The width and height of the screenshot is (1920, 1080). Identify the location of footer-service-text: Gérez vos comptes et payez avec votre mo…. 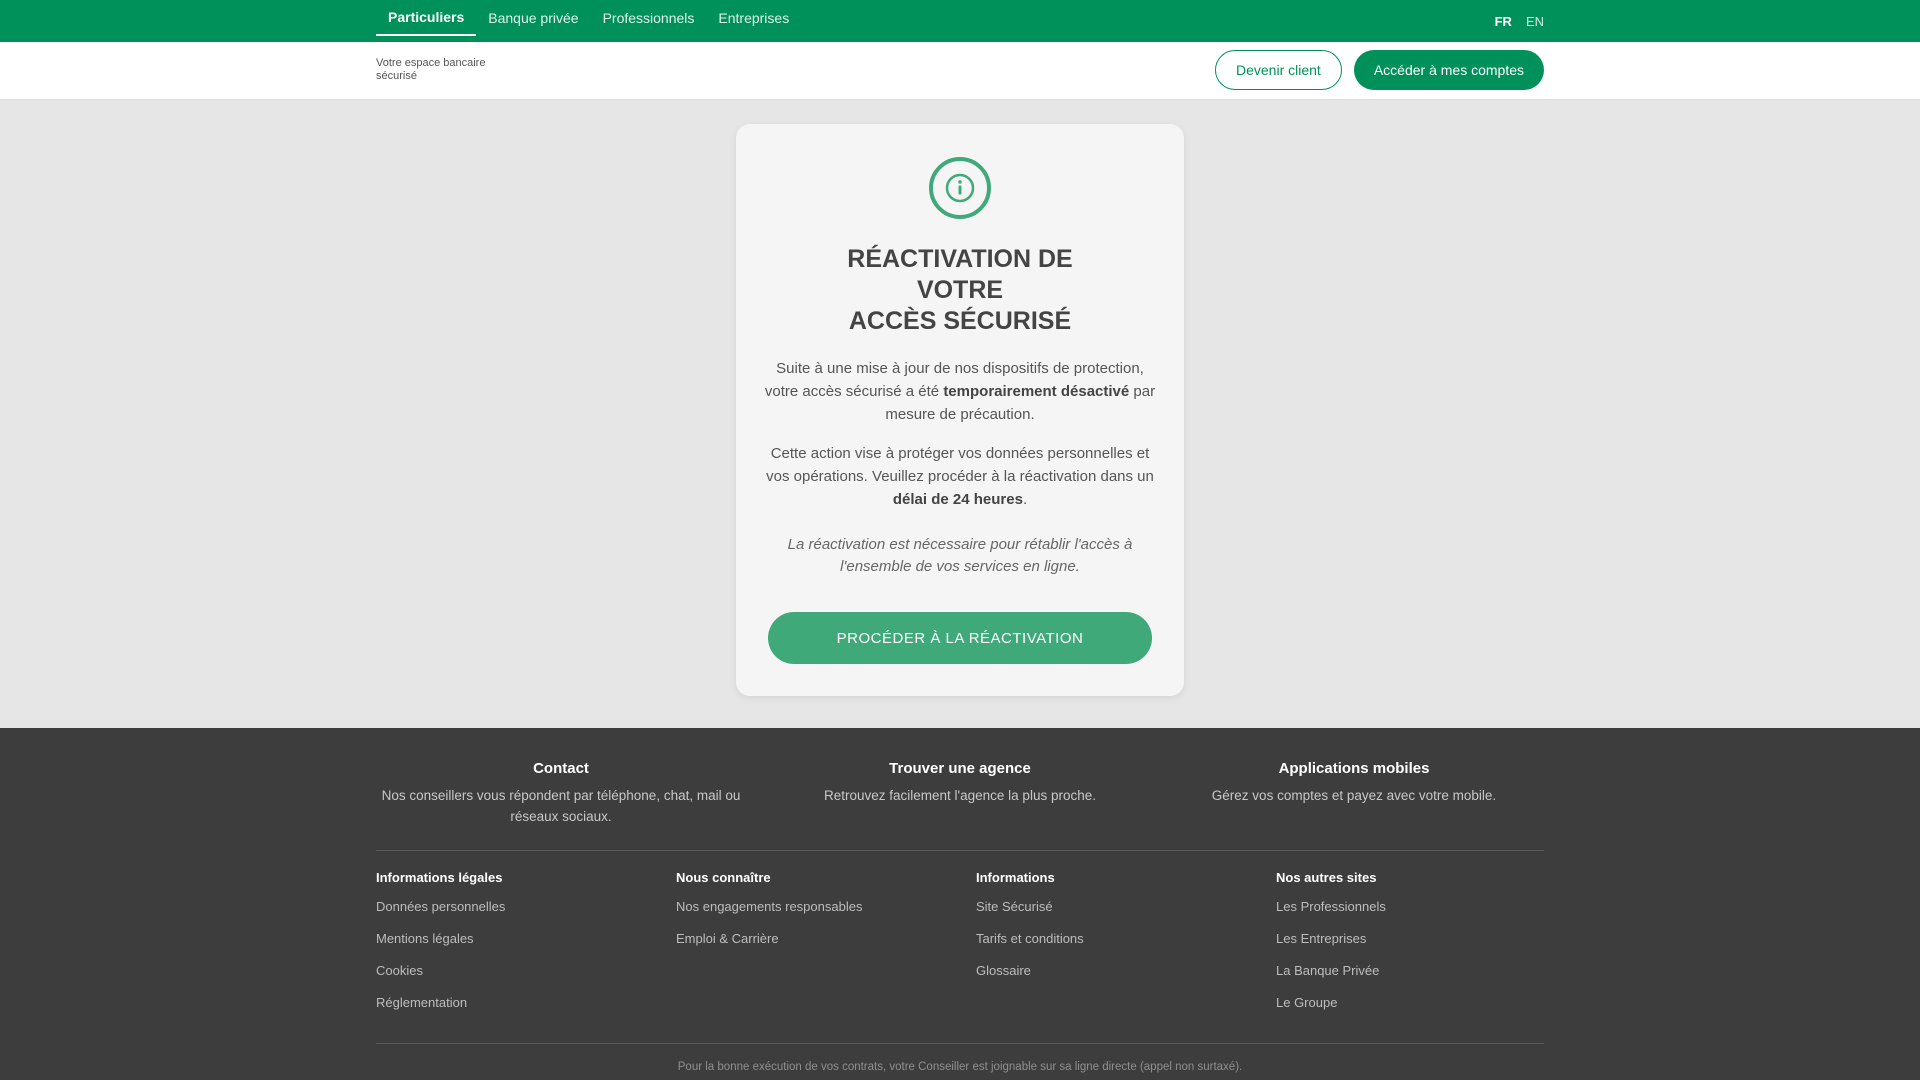
(1354, 795).